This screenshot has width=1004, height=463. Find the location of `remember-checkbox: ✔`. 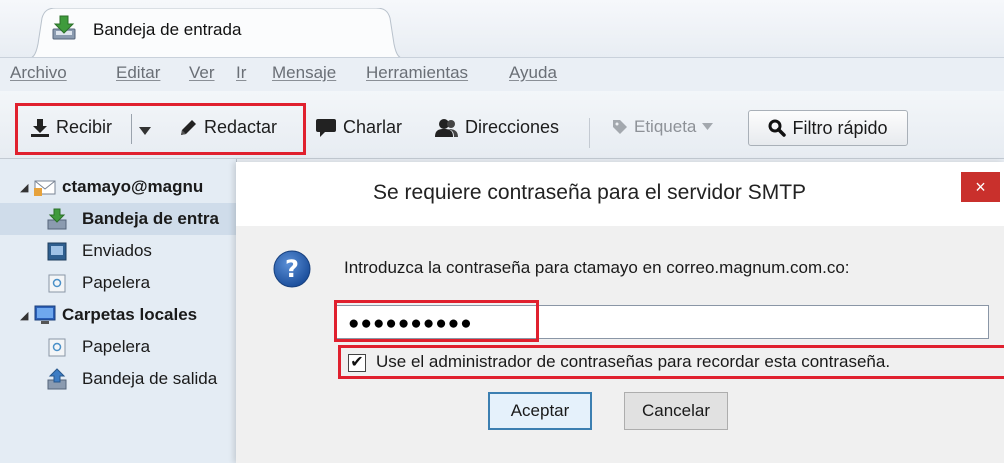

remember-checkbox: ✔ is located at coordinates (357, 363).